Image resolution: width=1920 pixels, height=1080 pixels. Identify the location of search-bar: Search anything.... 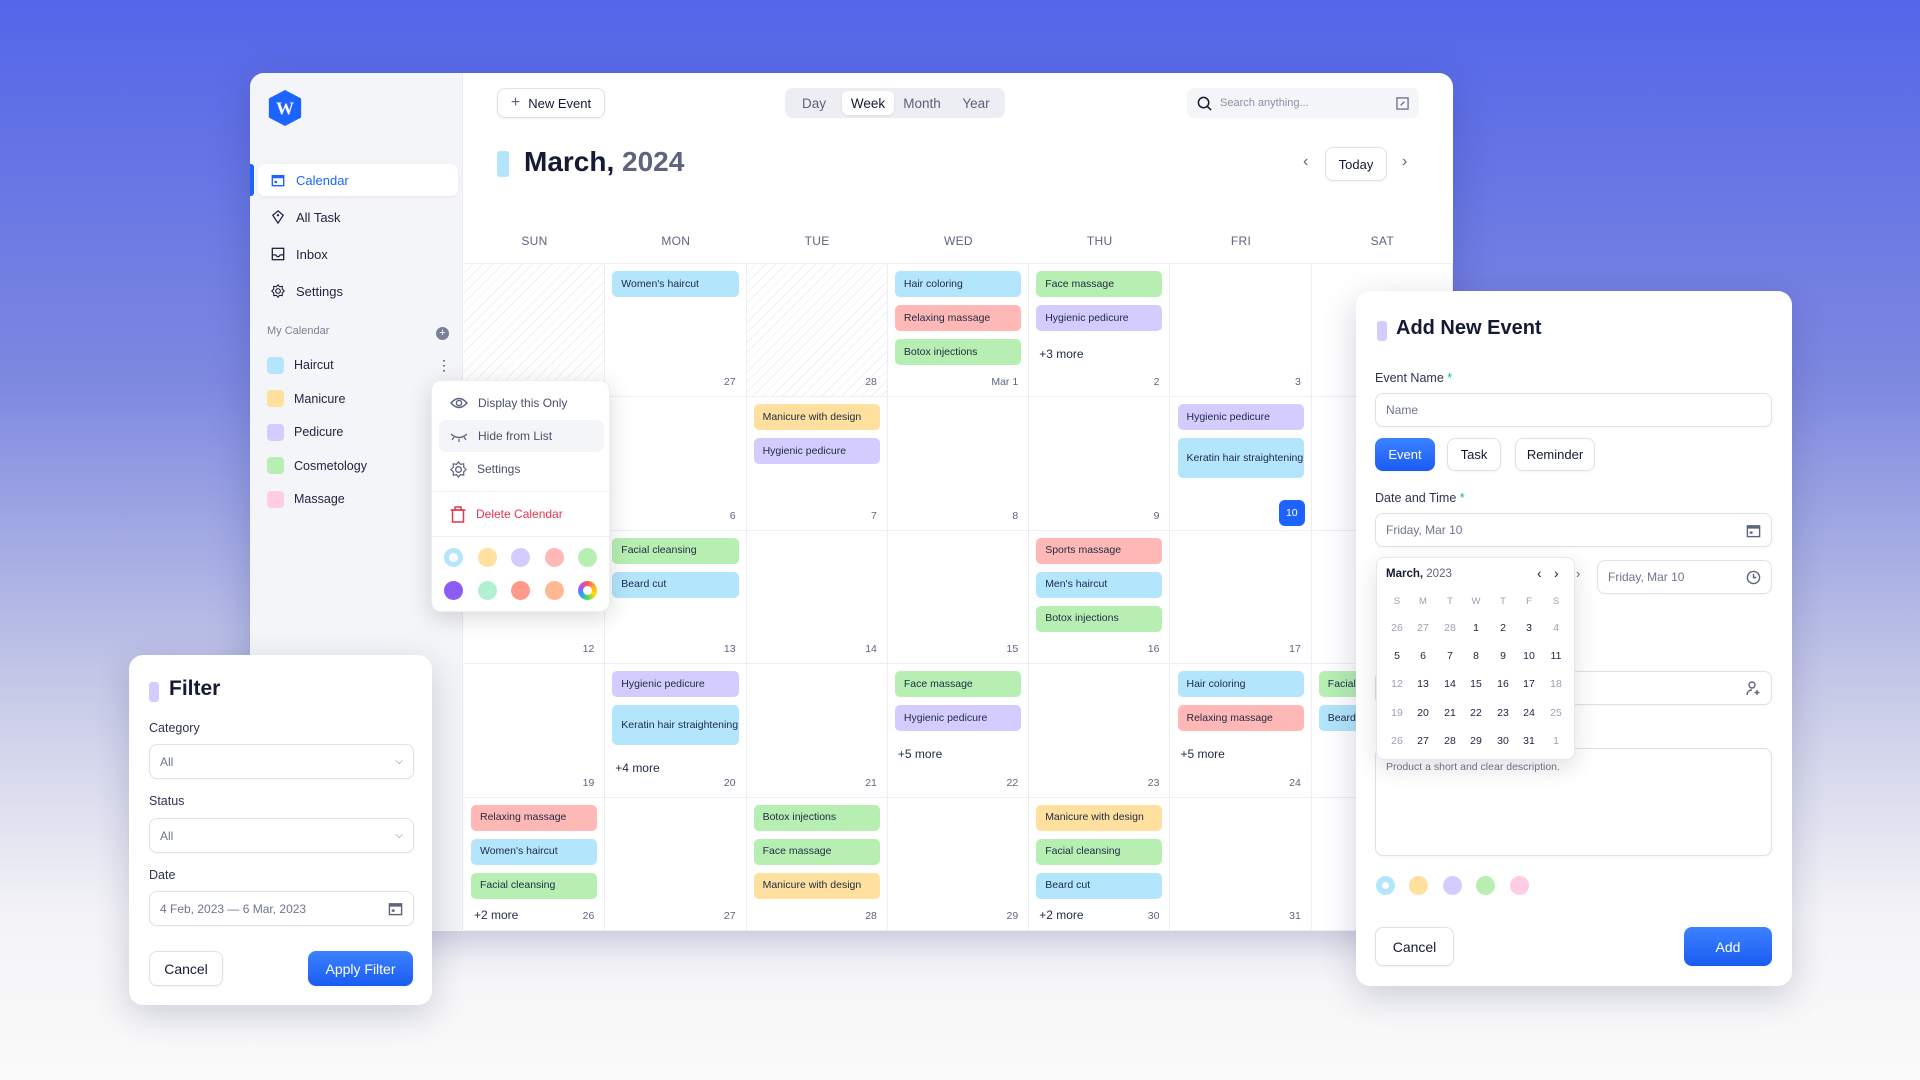
(1303, 103).